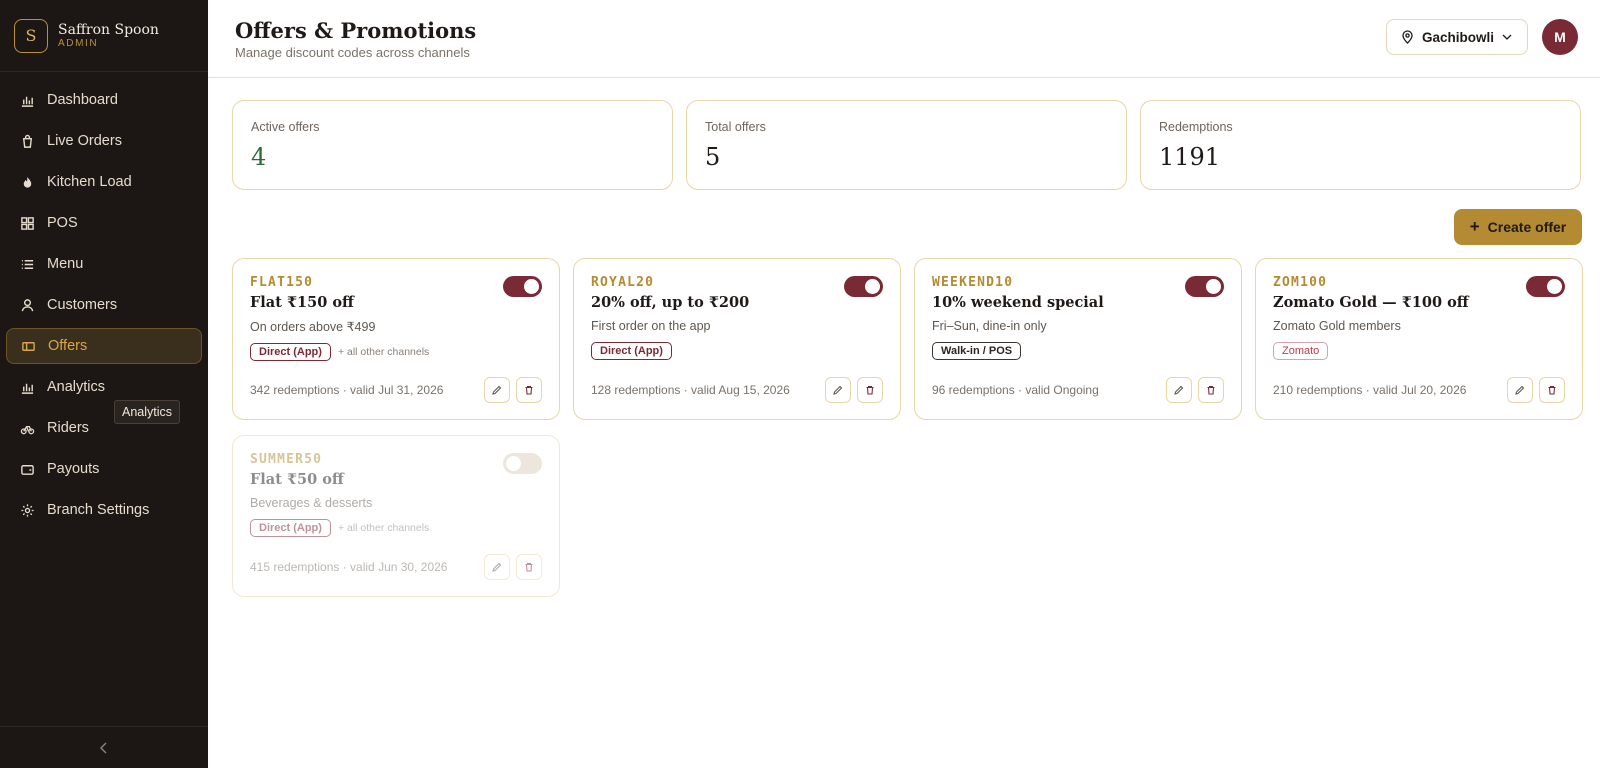  Describe the element at coordinates (65, 264) in the screenshot. I see `sidebar-item-label: Menu` at that location.